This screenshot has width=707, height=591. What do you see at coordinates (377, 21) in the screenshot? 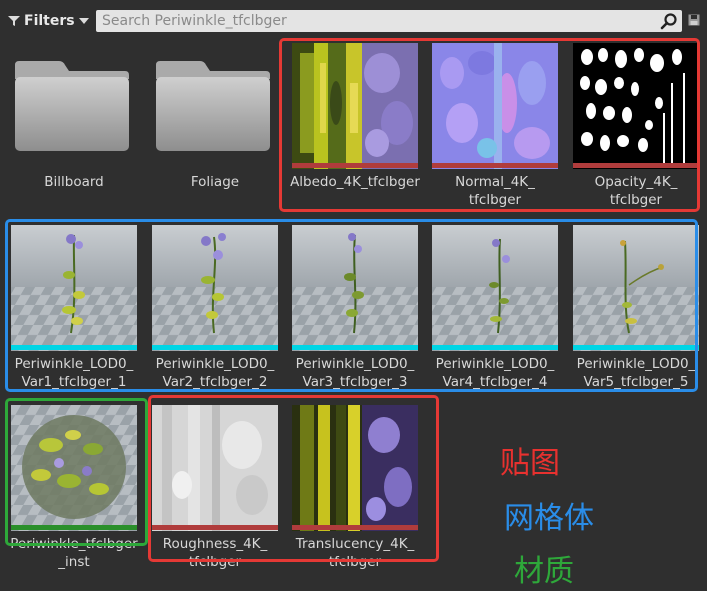
I see `search-input` at bounding box center [377, 21].